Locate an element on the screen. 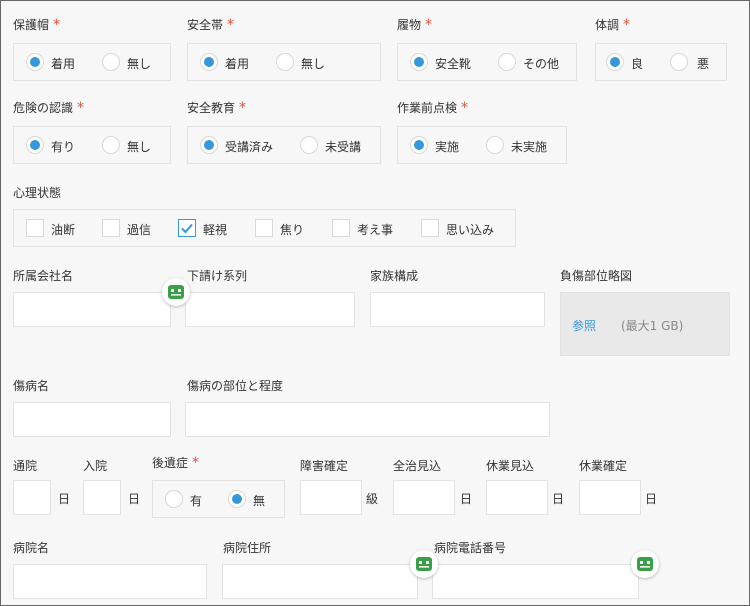 Image resolution: width=750 pixels, height=606 pixels. mental-checkbox-assumption is located at coordinates (430, 228).